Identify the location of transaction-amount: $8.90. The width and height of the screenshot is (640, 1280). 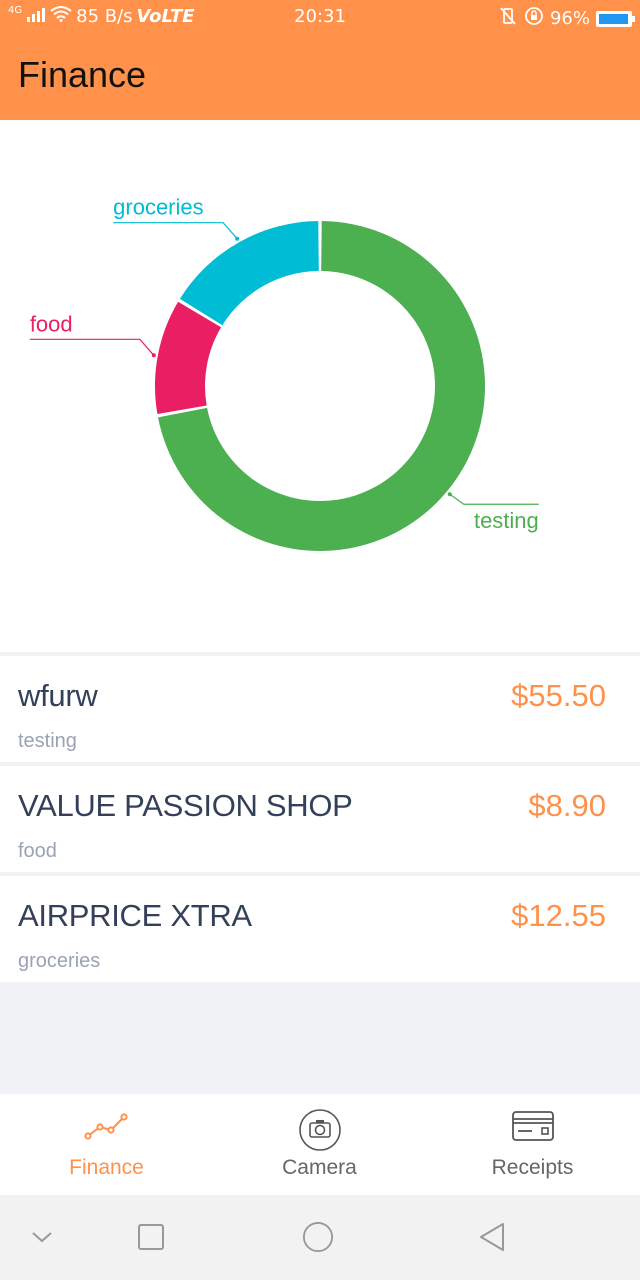
(567, 805).